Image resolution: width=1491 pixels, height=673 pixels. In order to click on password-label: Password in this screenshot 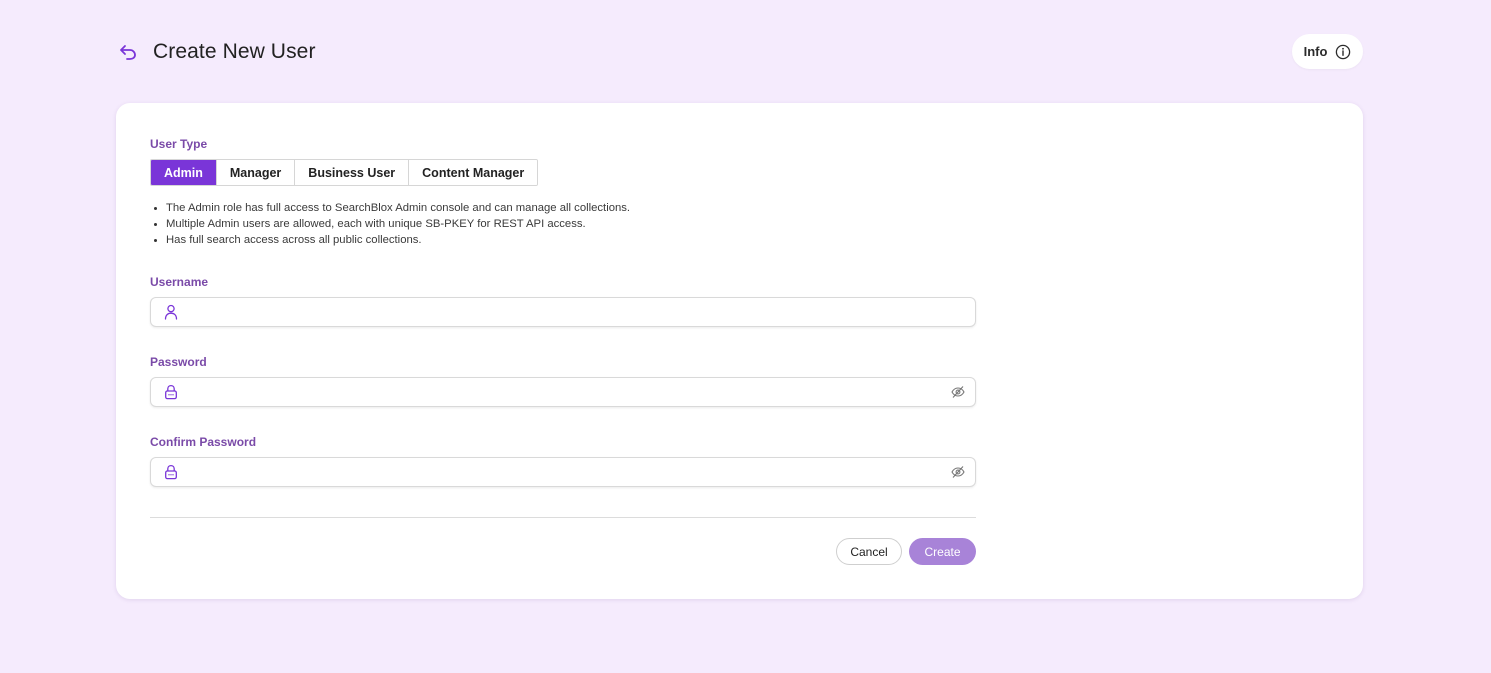, I will do `click(178, 362)`.